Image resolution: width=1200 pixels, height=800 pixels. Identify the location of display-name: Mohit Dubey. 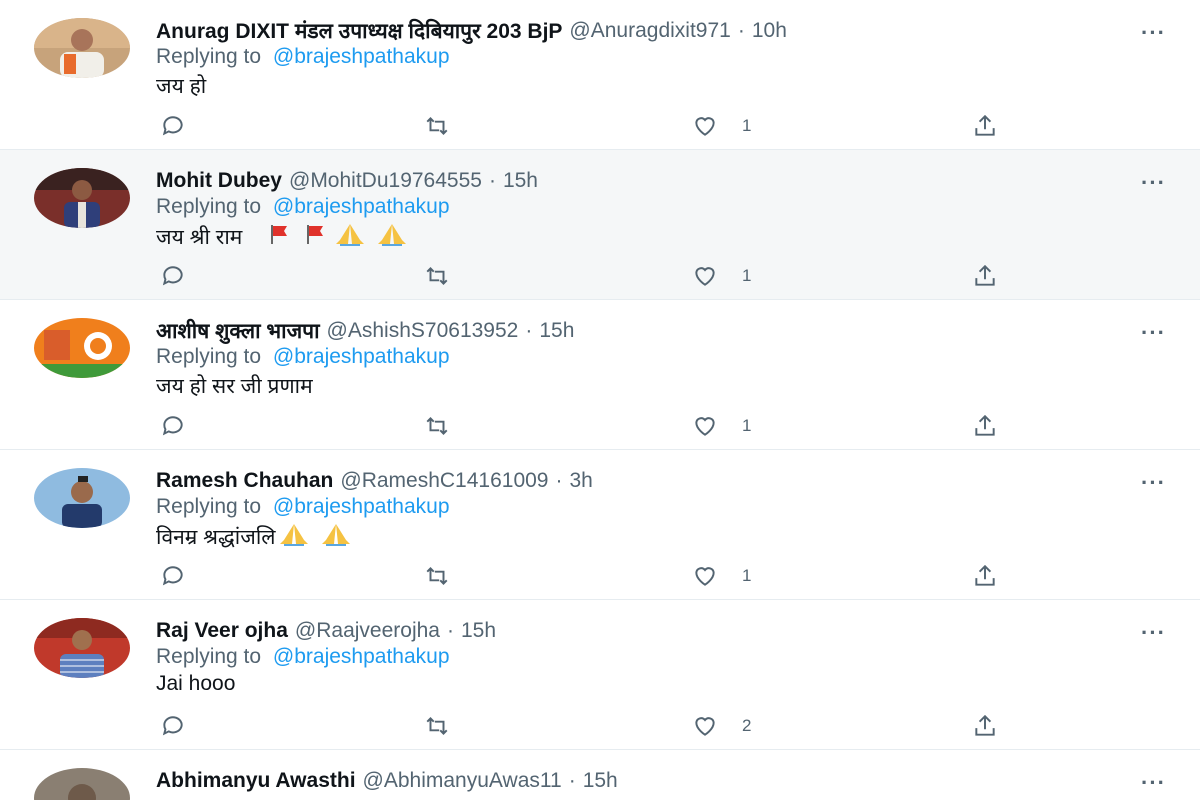
(219, 181).